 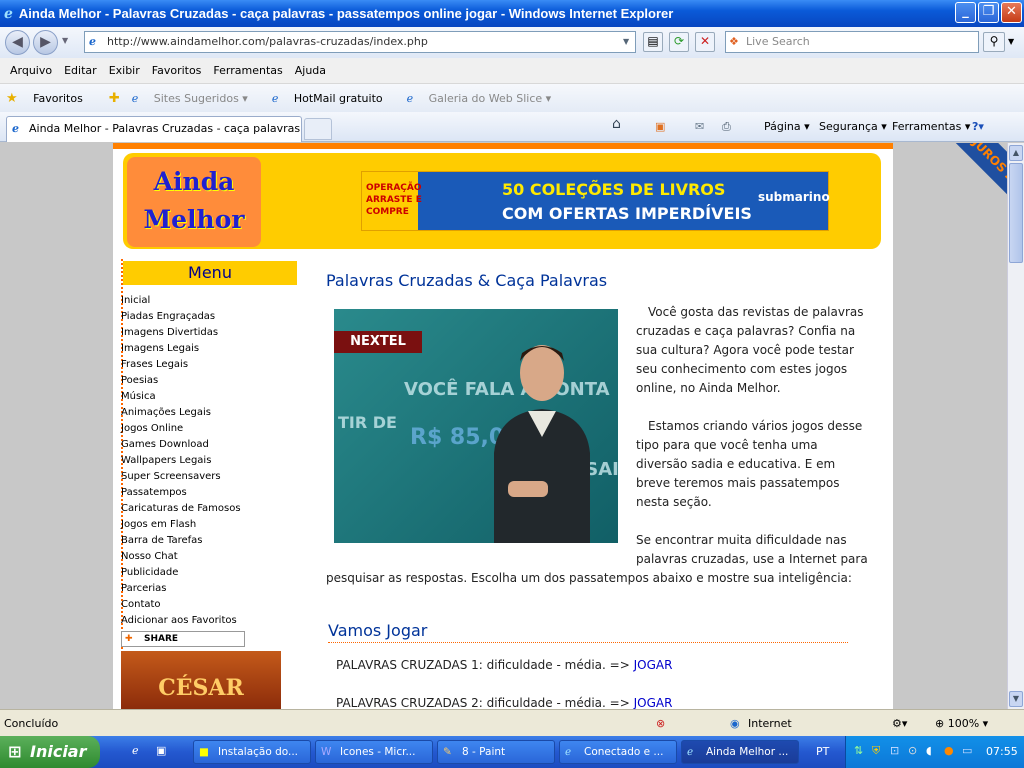 What do you see at coordinates (735, 723) in the screenshot?
I see `globe-icon: ◉` at bounding box center [735, 723].